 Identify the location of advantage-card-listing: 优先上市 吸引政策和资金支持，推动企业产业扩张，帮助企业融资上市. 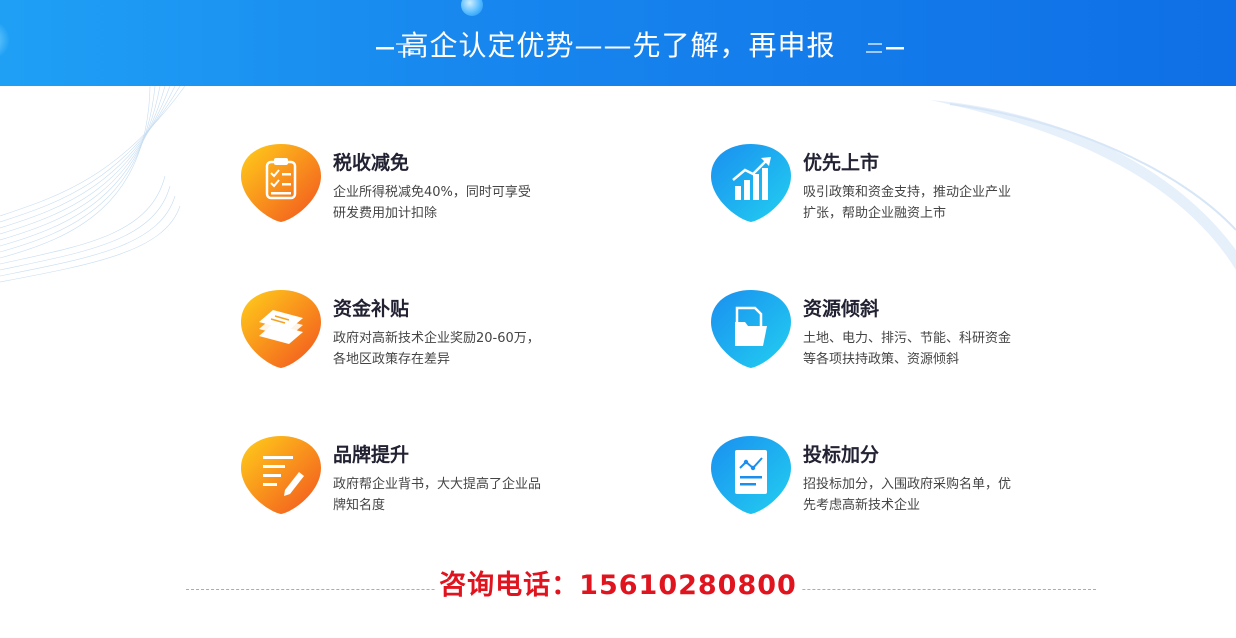
(876, 187).